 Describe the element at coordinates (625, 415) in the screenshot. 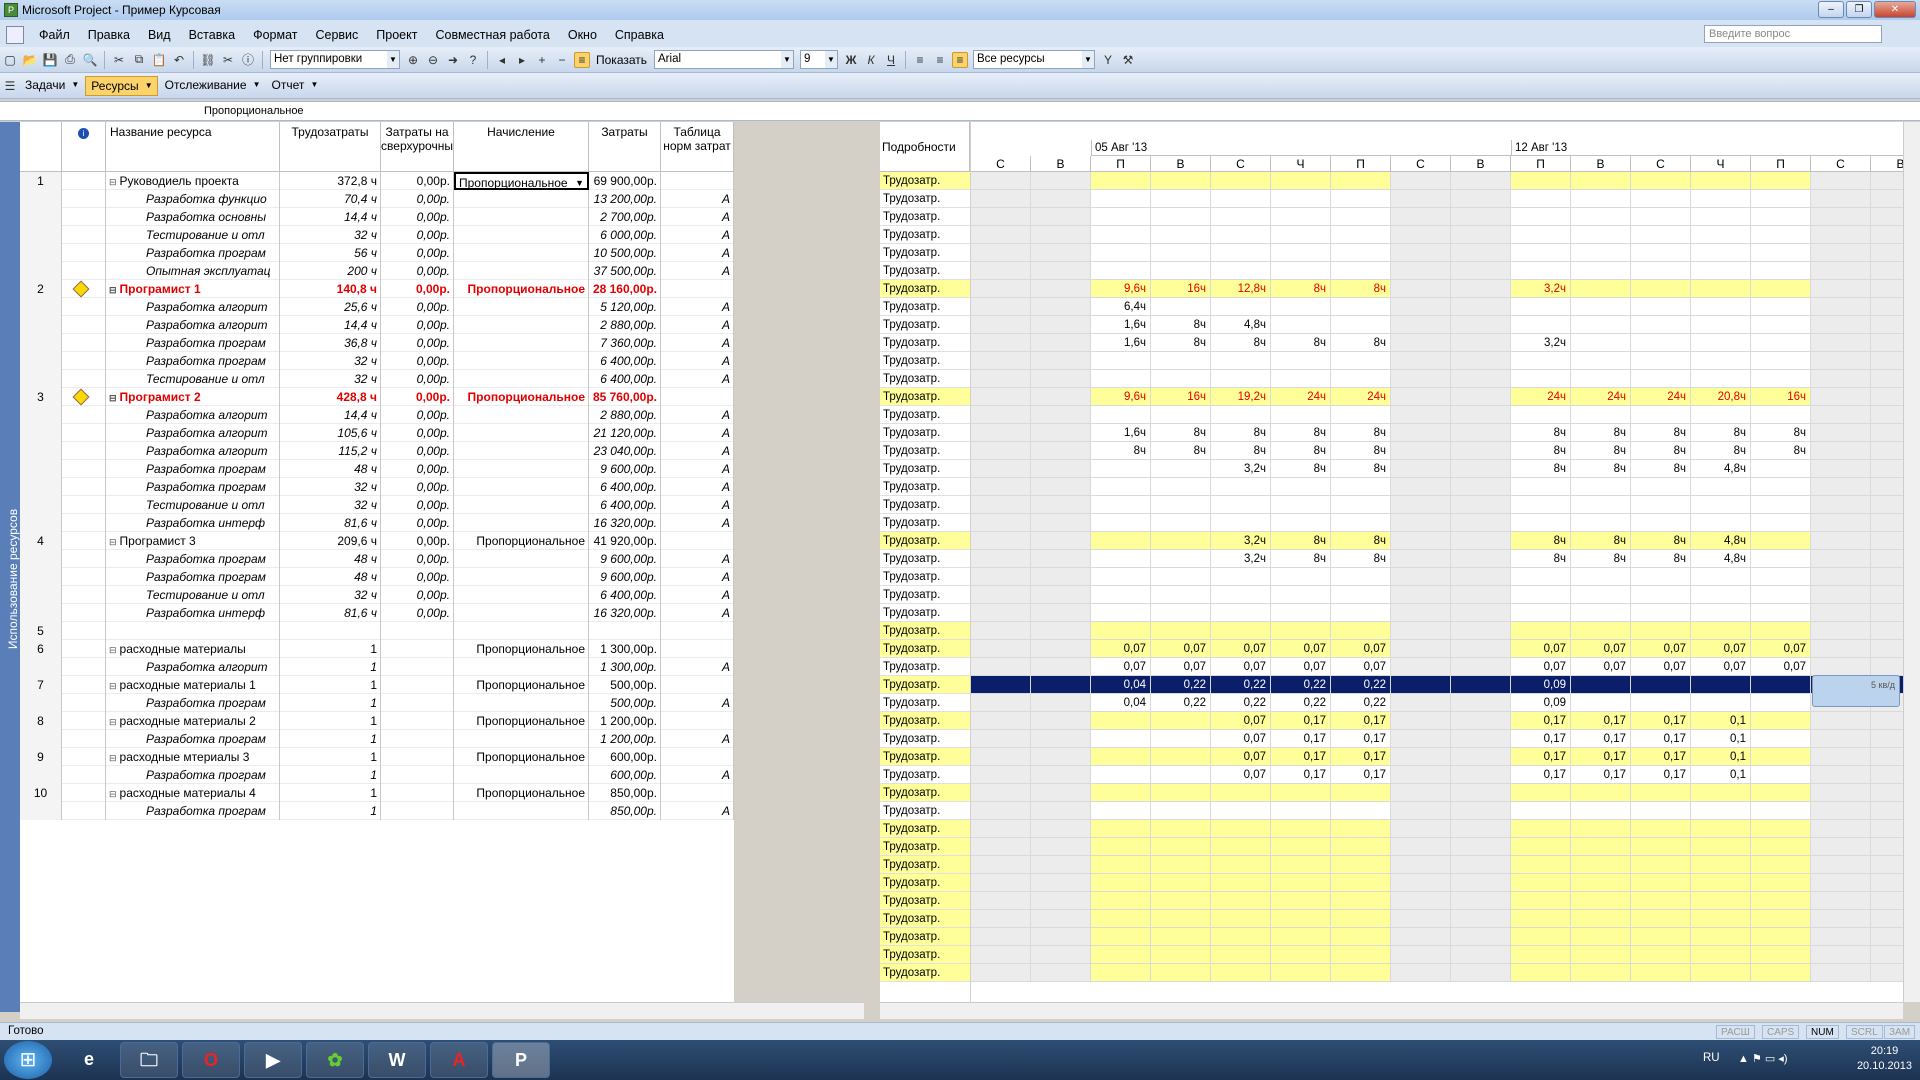

I see `cost-cell: 2 880,00р.` at that location.